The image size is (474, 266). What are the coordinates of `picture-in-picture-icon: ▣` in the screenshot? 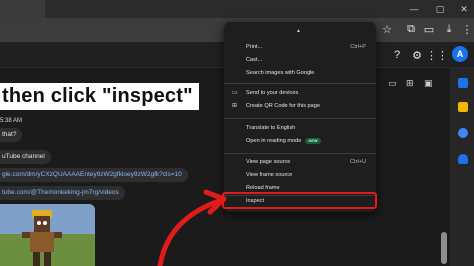 It's located at (428, 83).